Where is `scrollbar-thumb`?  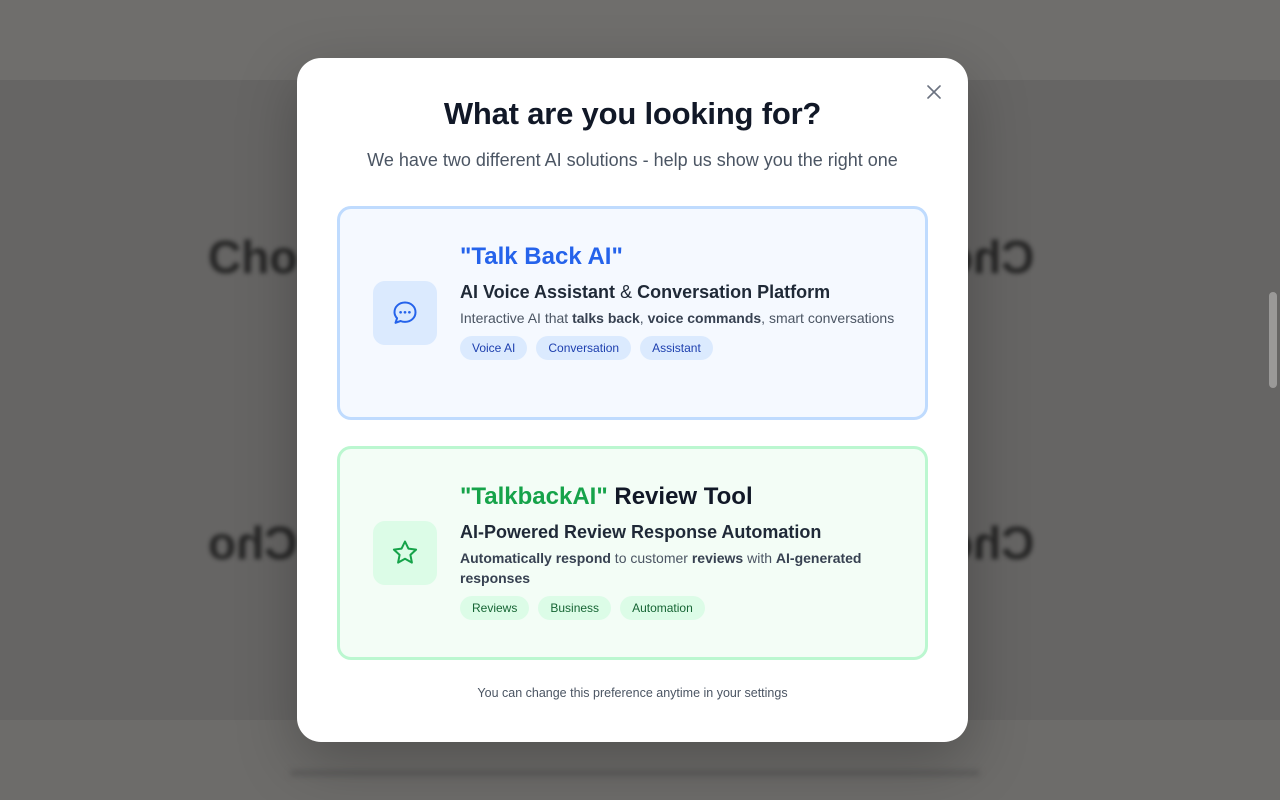 scrollbar-thumb is located at coordinates (1273, 340).